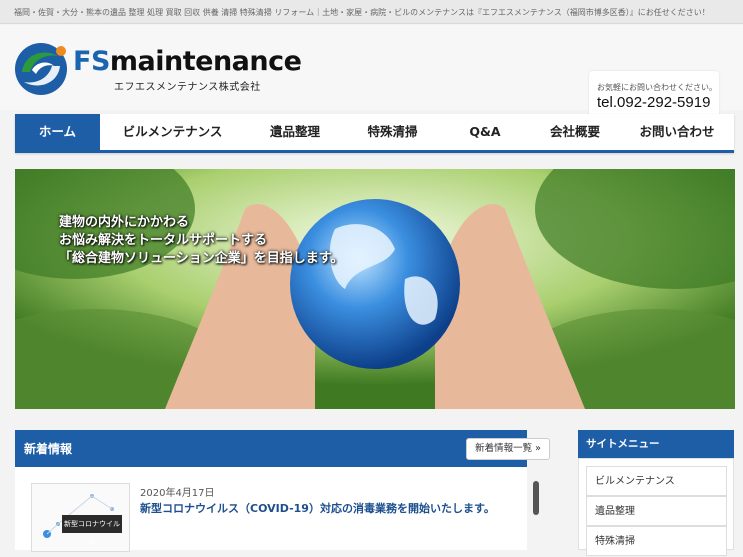  What do you see at coordinates (172, 132) in the screenshot?
I see `nav-item-building-maintenance: ビルメンテナンス` at bounding box center [172, 132].